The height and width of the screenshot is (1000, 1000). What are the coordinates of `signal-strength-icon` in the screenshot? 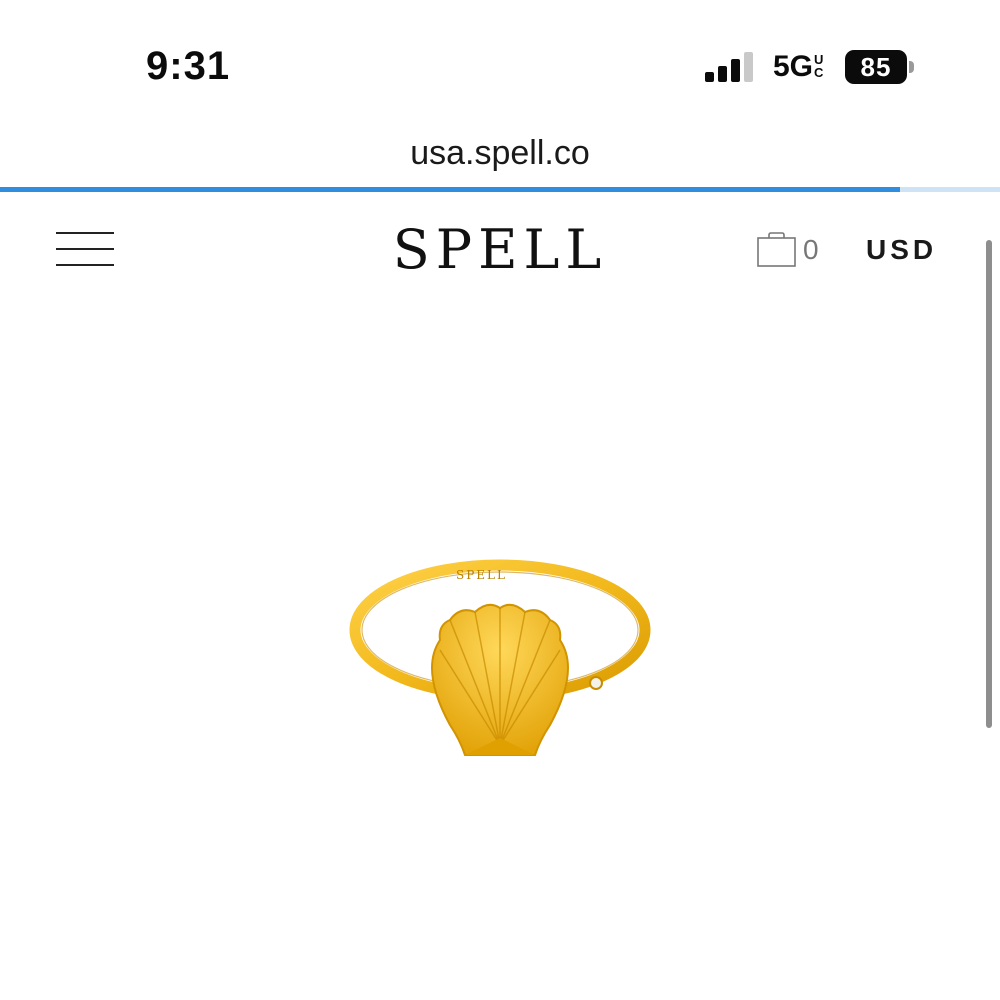 It's located at (729, 67).